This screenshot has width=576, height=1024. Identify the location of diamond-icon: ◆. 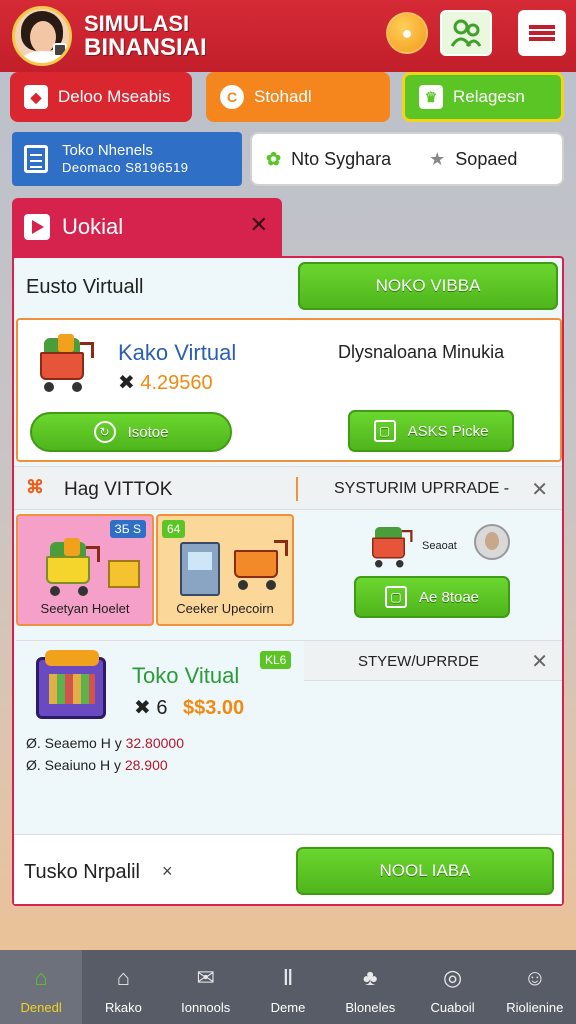
(36, 97).